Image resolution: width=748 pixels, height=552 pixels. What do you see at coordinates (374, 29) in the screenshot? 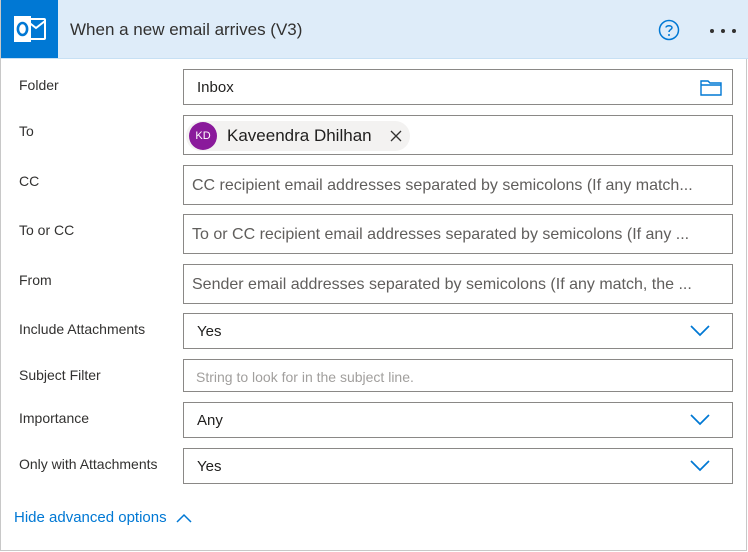
I see `card-header: When a new email arrives (V3)` at bounding box center [374, 29].